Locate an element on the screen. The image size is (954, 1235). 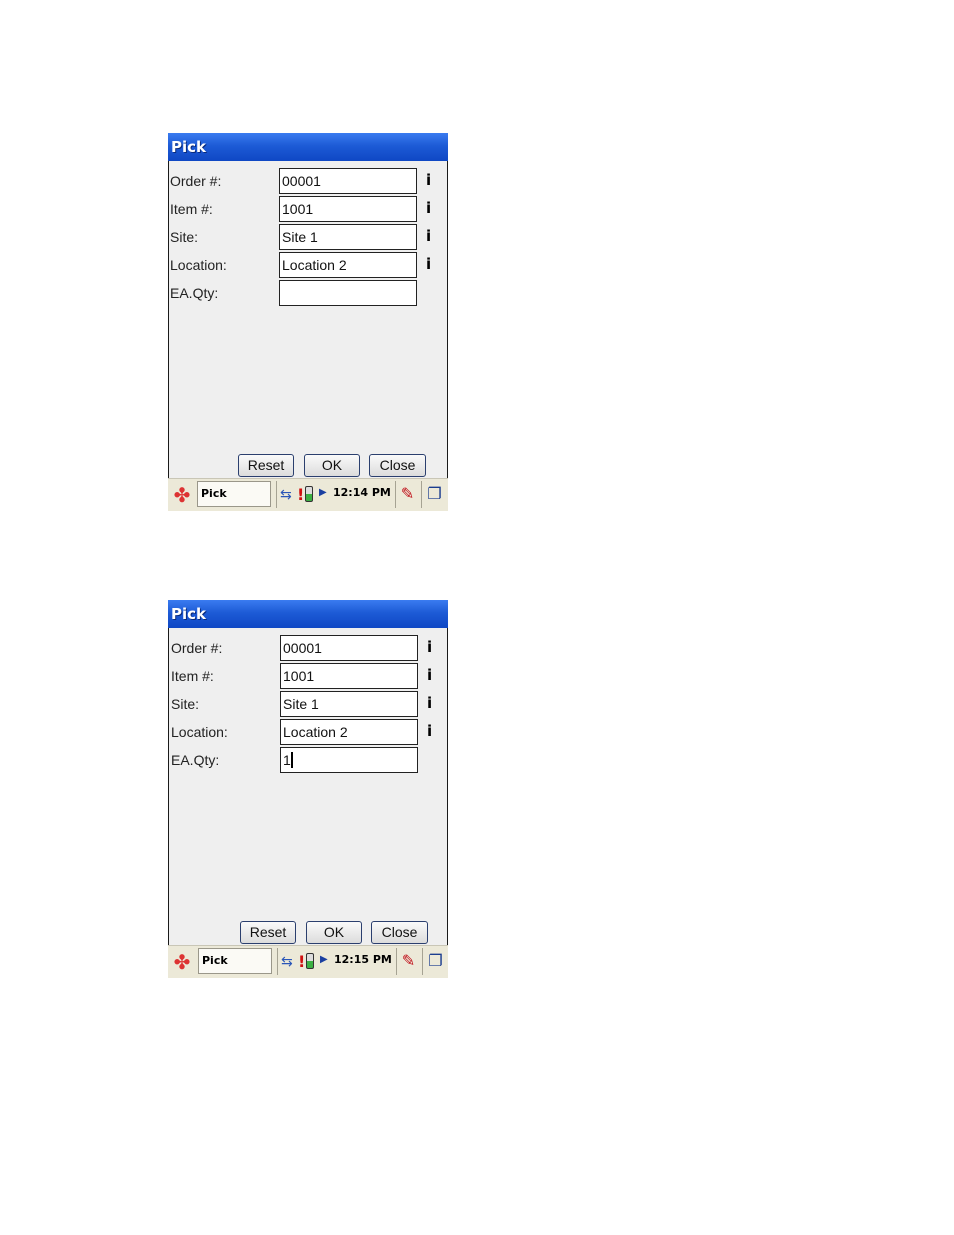
qty-field: 1 is located at coordinates (349, 760).